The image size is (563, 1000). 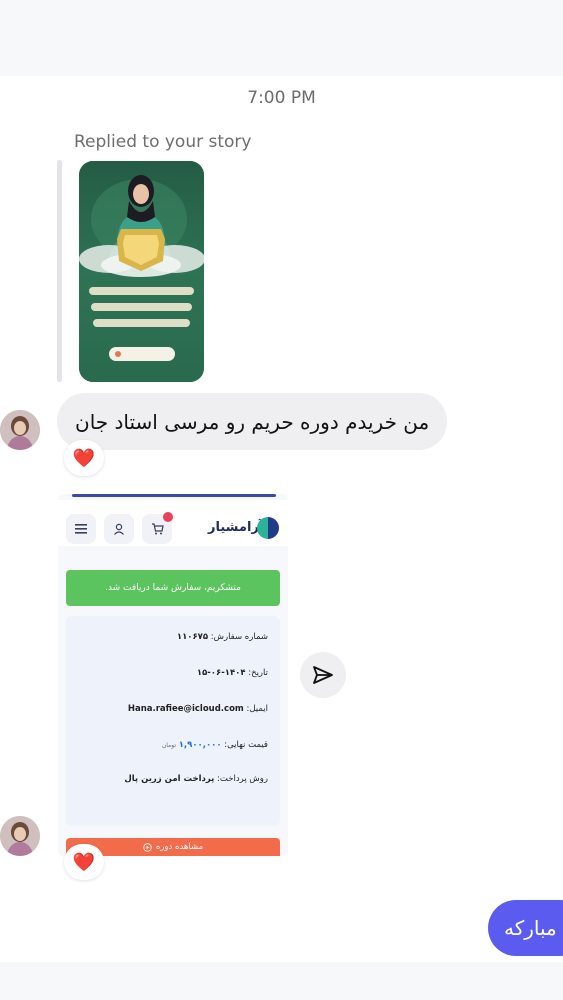 I want to click on order-date-row: تاریخ: ۱۴۰۴-۰۶-۱۵, so click(x=232, y=673).